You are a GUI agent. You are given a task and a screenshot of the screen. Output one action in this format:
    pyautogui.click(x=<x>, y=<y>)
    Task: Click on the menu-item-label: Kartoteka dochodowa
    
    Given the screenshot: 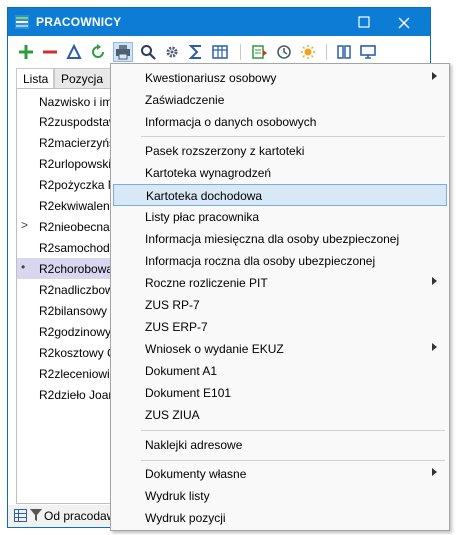 What is the action you would take?
    pyautogui.click(x=204, y=196)
    